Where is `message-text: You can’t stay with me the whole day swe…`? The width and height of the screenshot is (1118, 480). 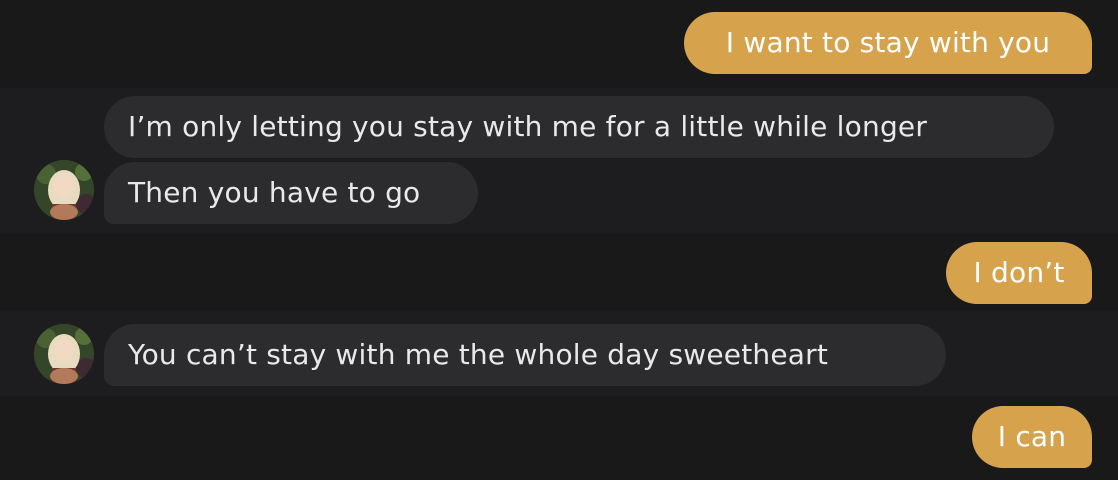 message-text: You can’t stay with me the whole day swe… is located at coordinates (478, 354).